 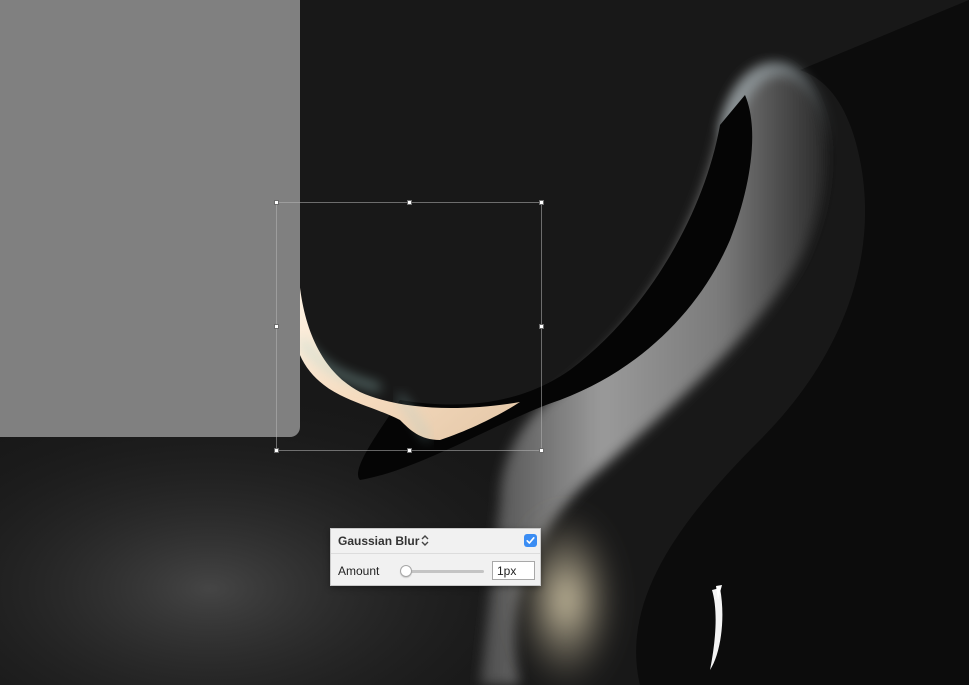 What do you see at coordinates (409, 450) in the screenshot?
I see `resize-handle-bottom-center` at bounding box center [409, 450].